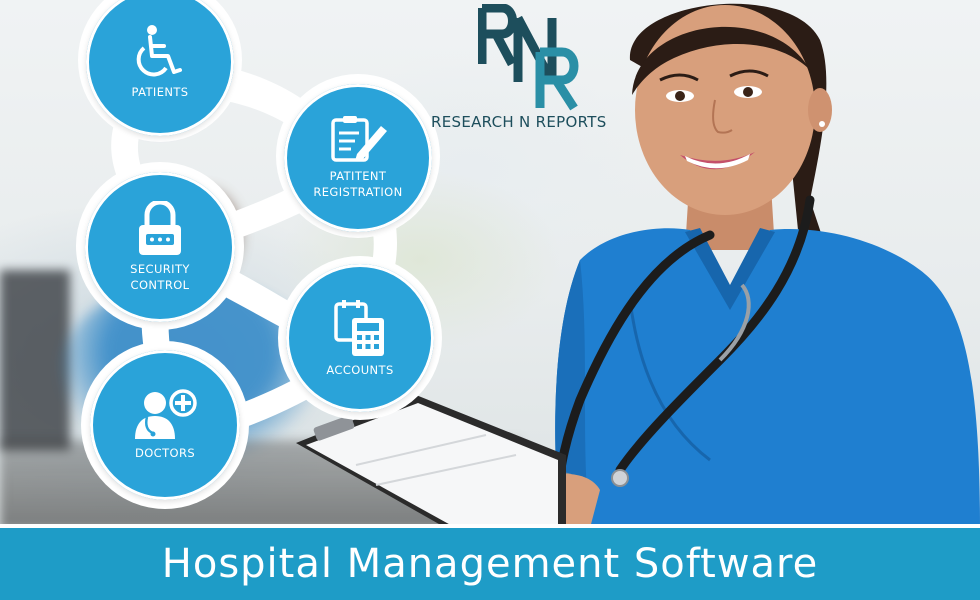 This screenshot has height=600, width=980. I want to click on feature-doctors: DOCTORS, so click(165, 425).